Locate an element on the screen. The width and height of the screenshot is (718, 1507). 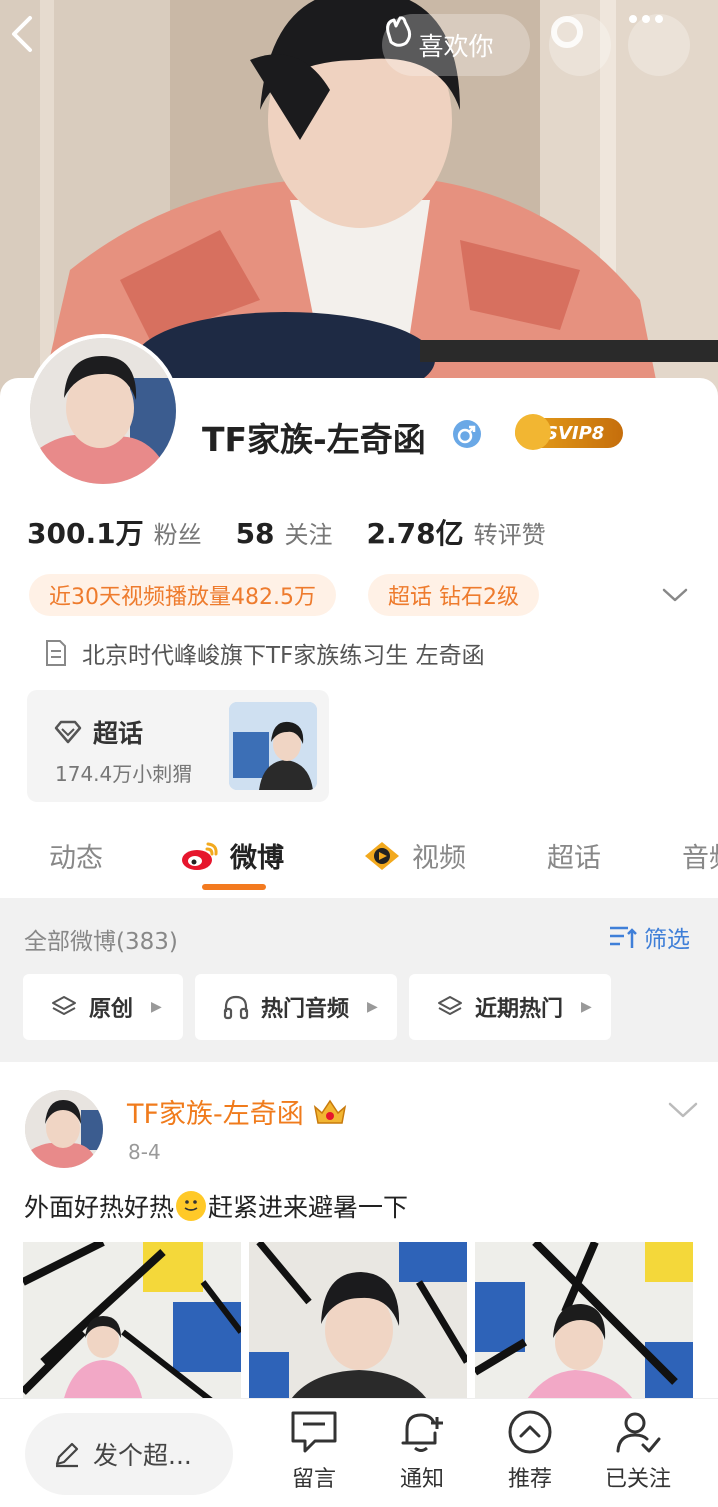
post-text-after: 赶紧进来避暑一下 is located at coordinates (308, 1207).